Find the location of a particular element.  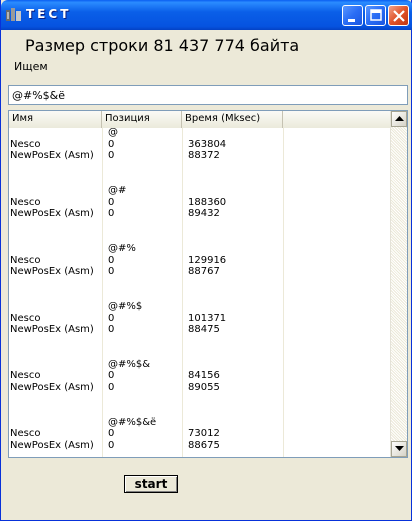

cell-position: @#%$& is located at coordinates (129, 364).